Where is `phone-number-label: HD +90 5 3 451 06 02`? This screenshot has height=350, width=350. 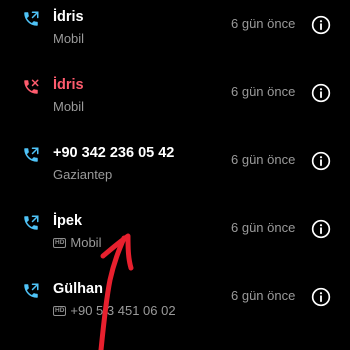
phone-number-label: HD +90 5 3 451 06 02 is located at coordinates (114, 310).